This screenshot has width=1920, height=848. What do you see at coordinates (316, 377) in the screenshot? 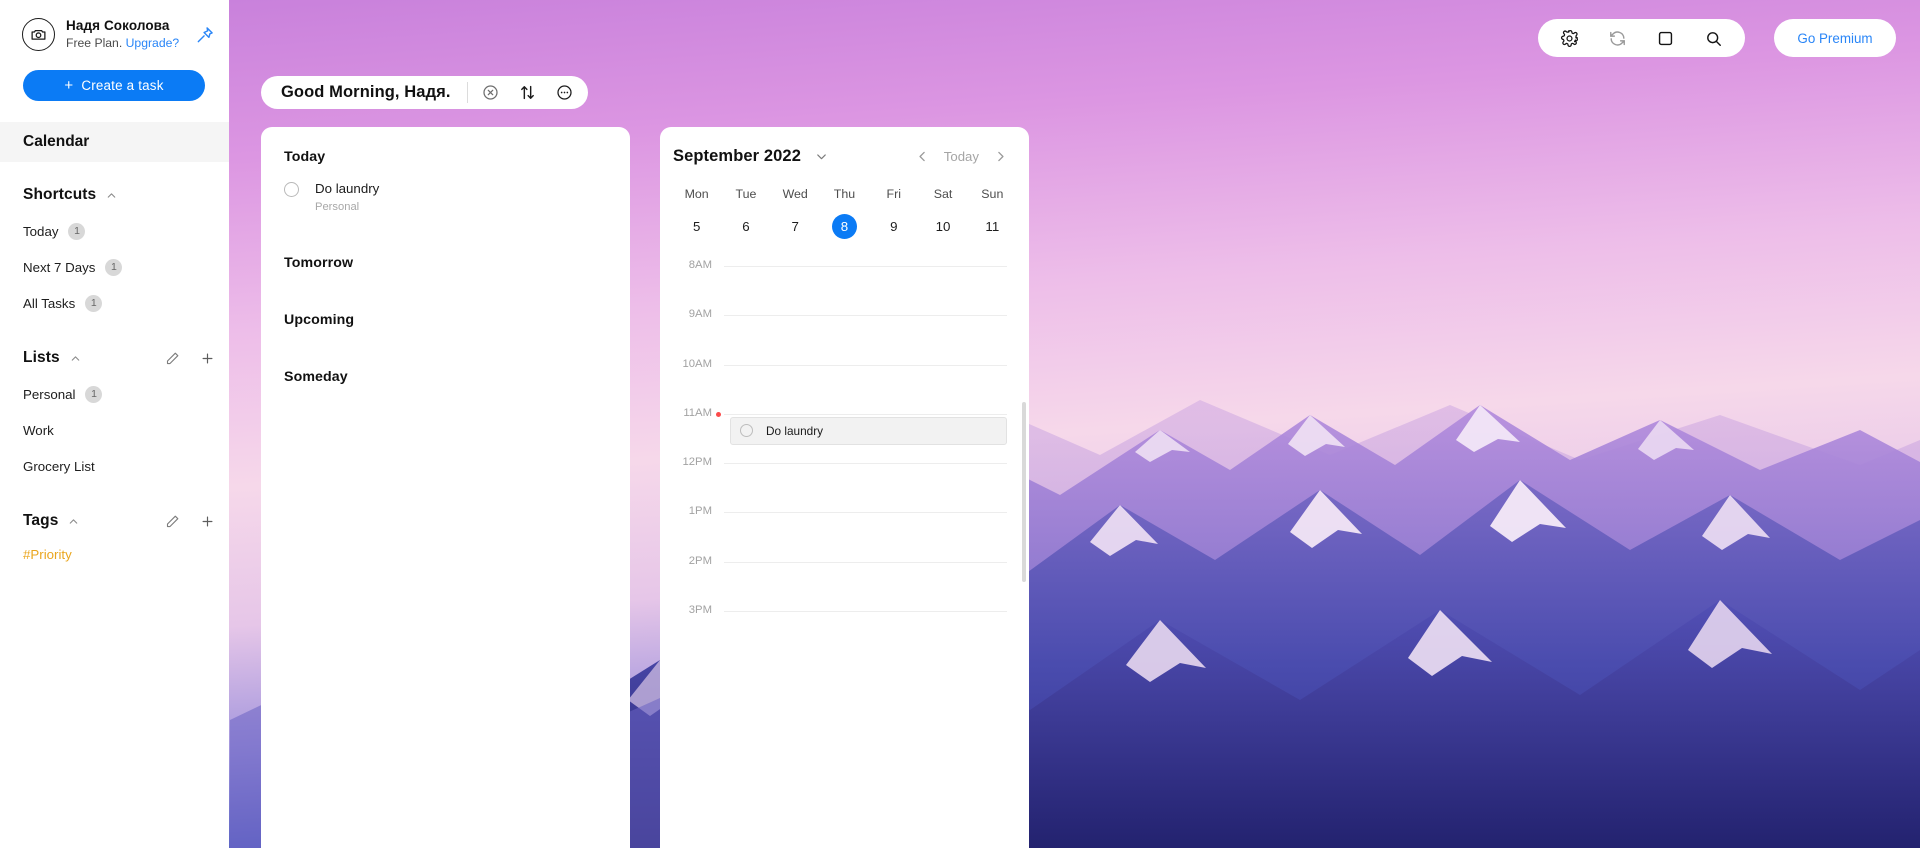
I see `task-group-title: Someday` at bounding box center [316, 377].